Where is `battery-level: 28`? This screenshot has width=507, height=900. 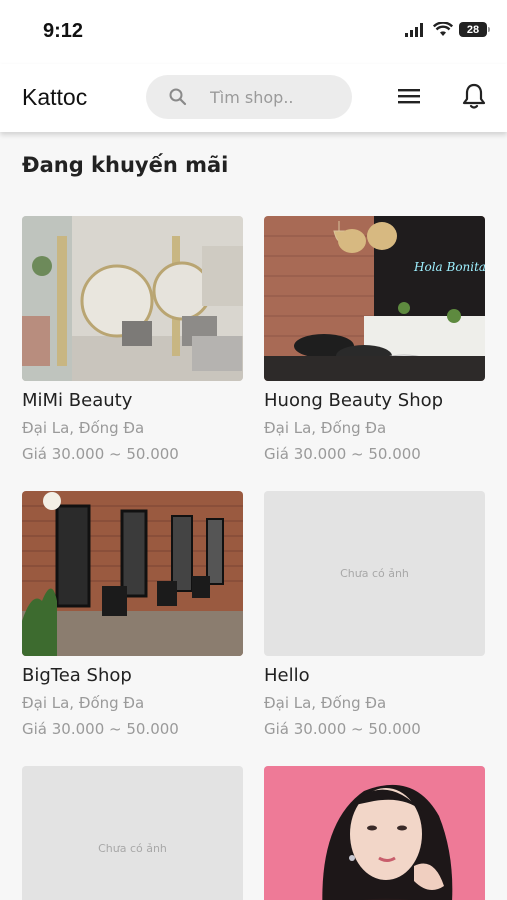 battery-level: 28 is located at coordinates (473, 29).